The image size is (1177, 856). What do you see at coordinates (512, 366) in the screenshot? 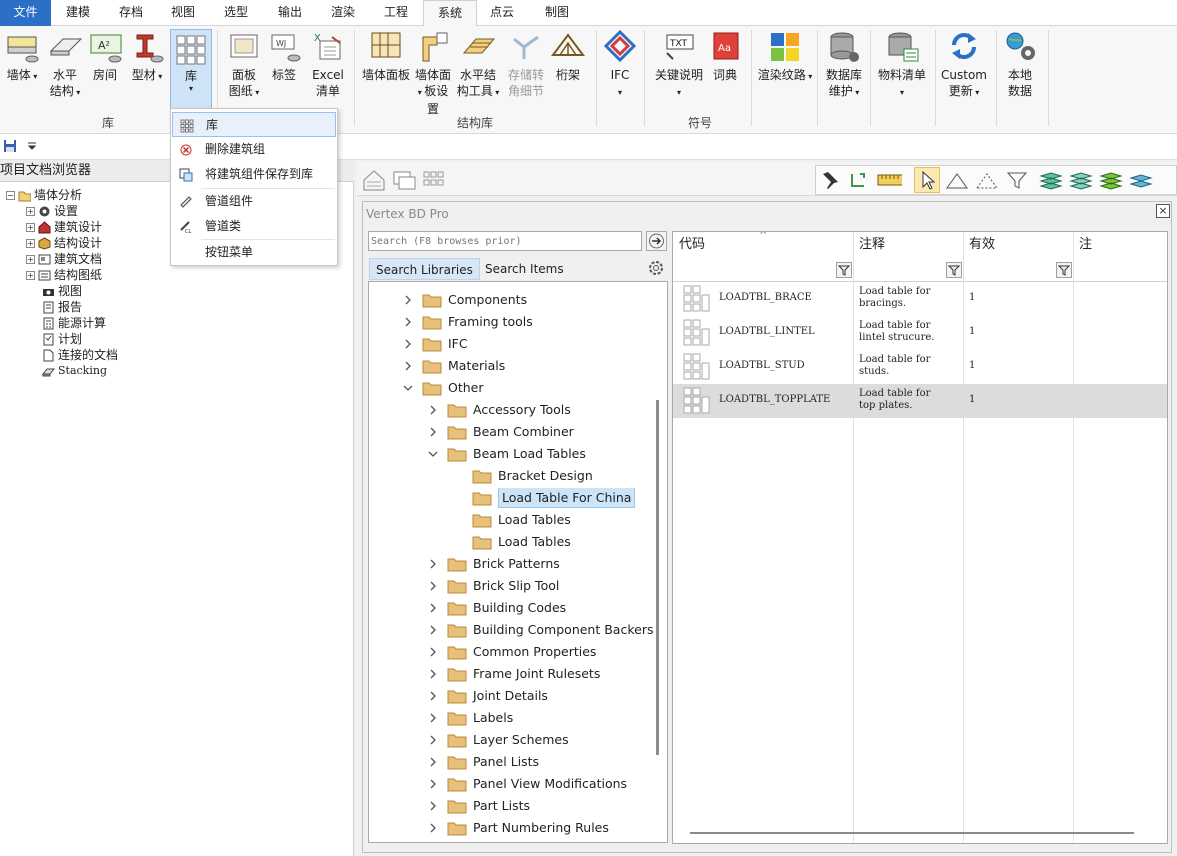
I see `library-folder-row: Materials` at bounding box center [512, 366].